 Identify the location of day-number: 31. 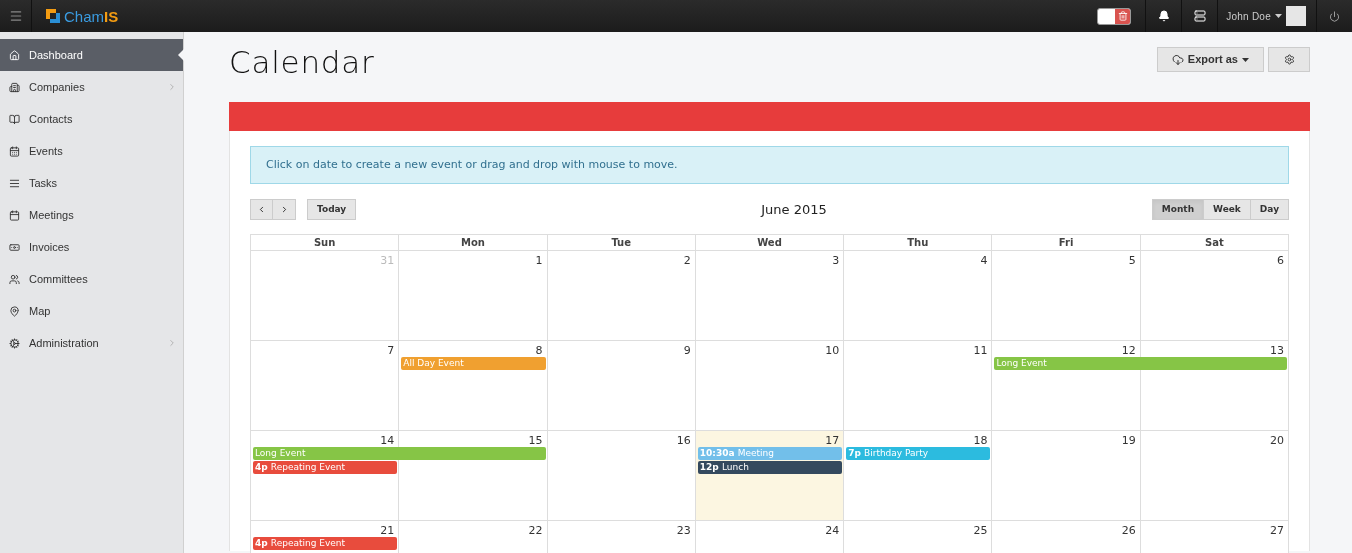
(387, 261).